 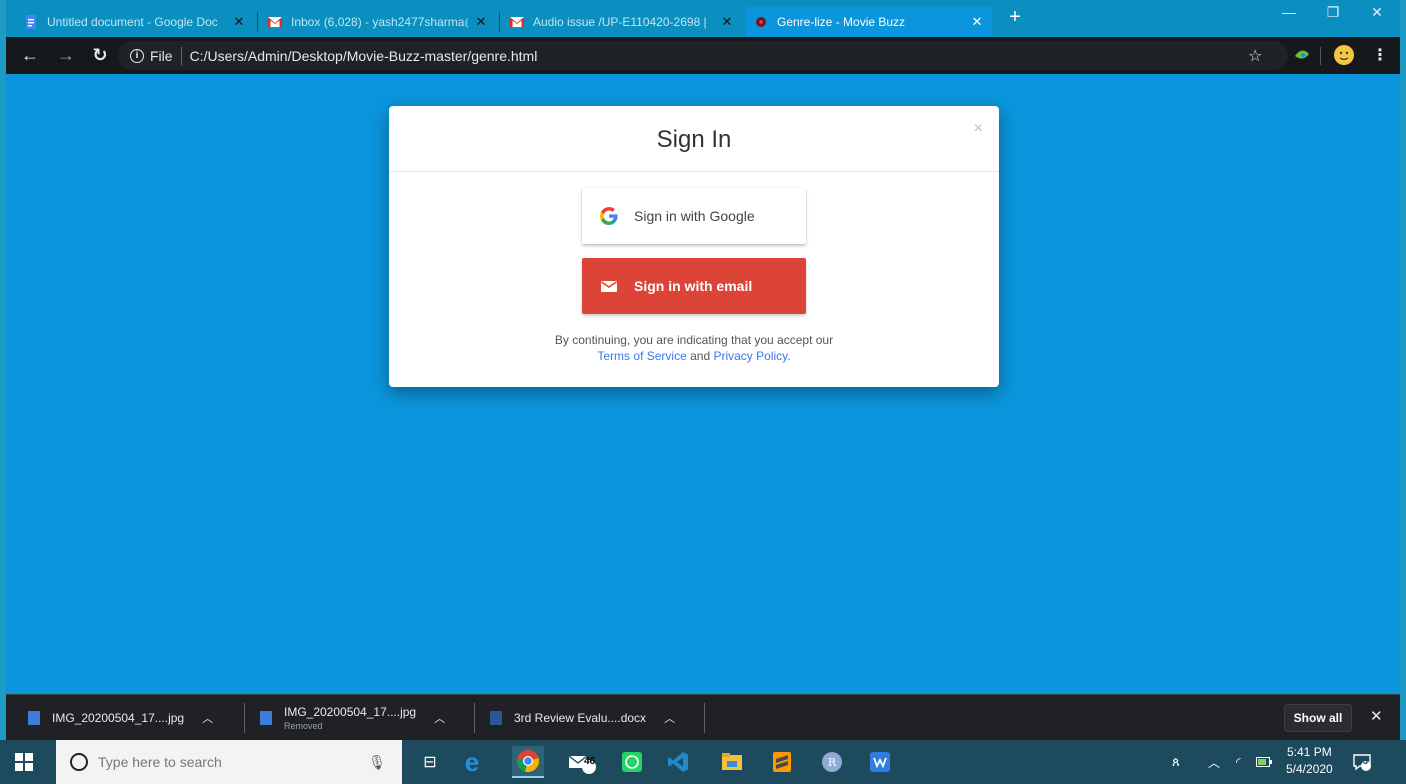 I want to click on terms-of-service-link: Terms of Service, so click(x=641, y=356).